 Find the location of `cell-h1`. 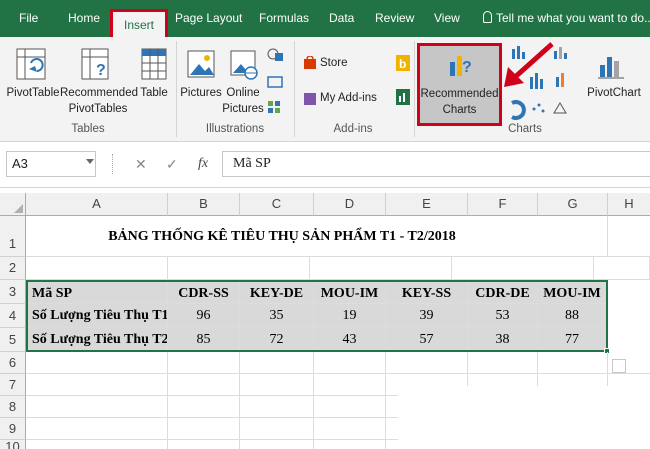

cell-h1 is located at coordinates (629, 236).